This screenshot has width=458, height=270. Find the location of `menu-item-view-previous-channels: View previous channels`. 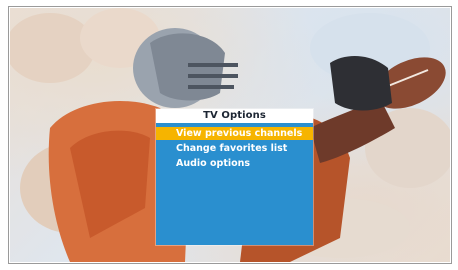

menu-item-view-previous-channels: View previous channels is located at coordinates (234, 133).